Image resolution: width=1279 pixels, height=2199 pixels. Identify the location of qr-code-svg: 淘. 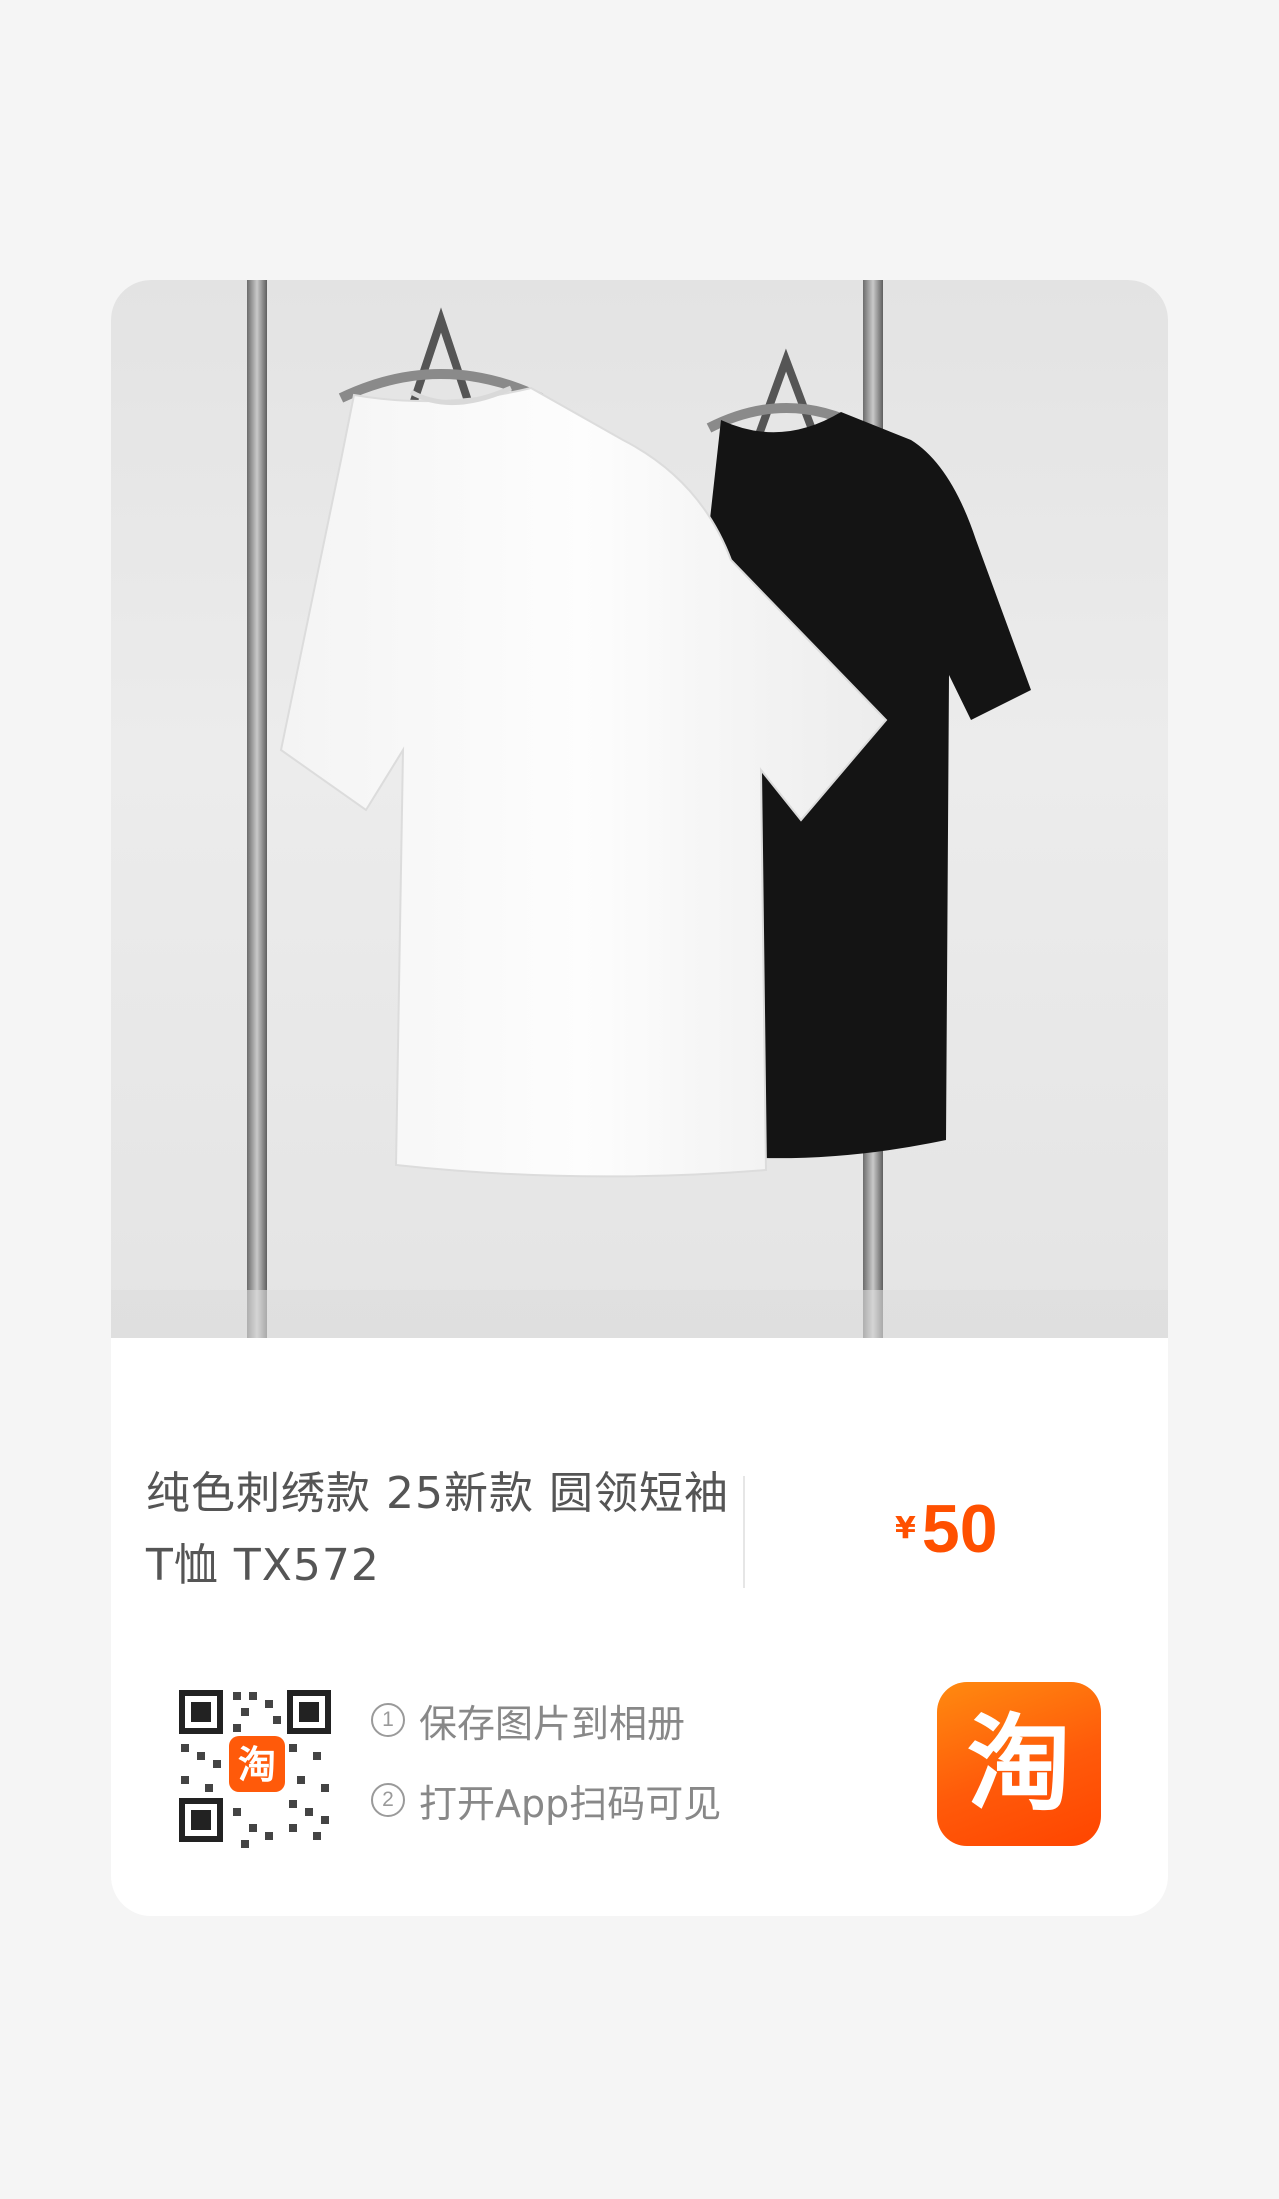
(255, 1766).